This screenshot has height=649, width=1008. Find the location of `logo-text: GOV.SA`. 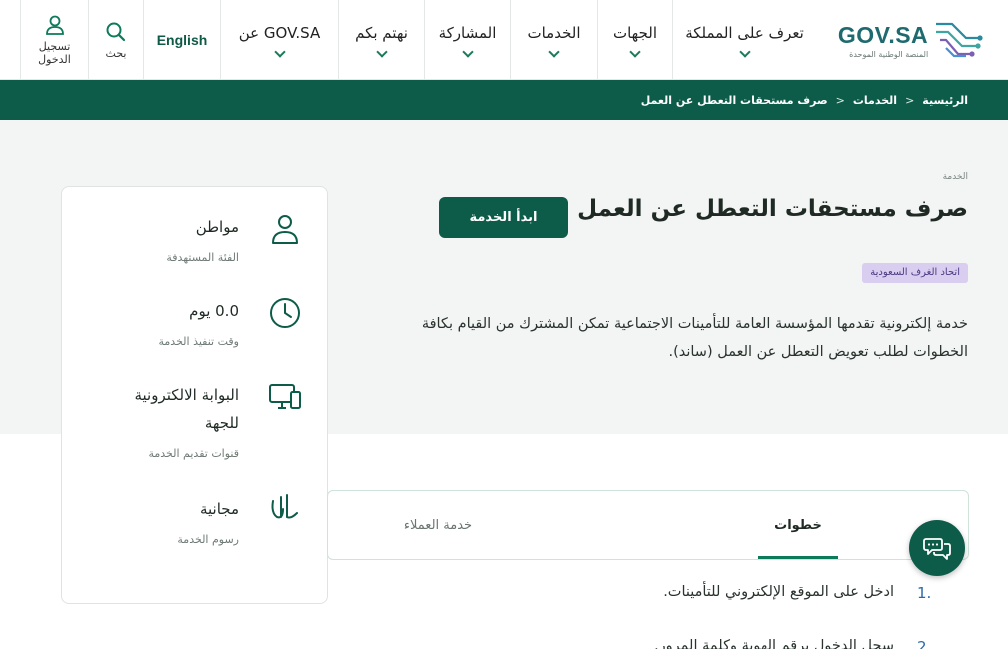

logo-text: GOV.SA is located at coordinates (883, 34).